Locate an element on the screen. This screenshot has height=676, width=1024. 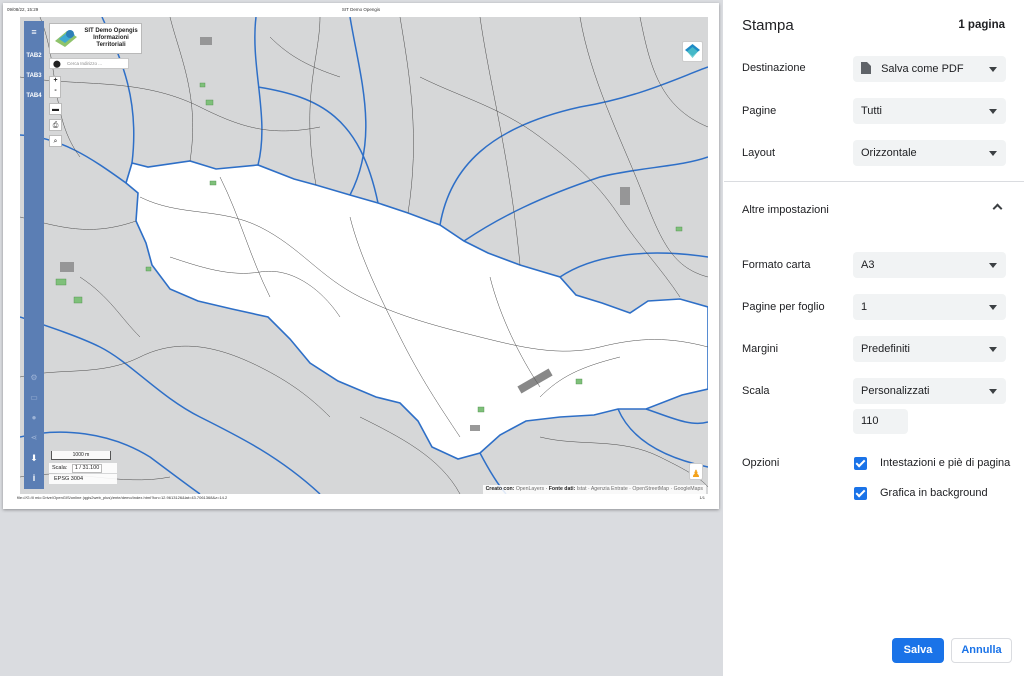
scale-select: Personalizzati is located at coordinates (929, 391).